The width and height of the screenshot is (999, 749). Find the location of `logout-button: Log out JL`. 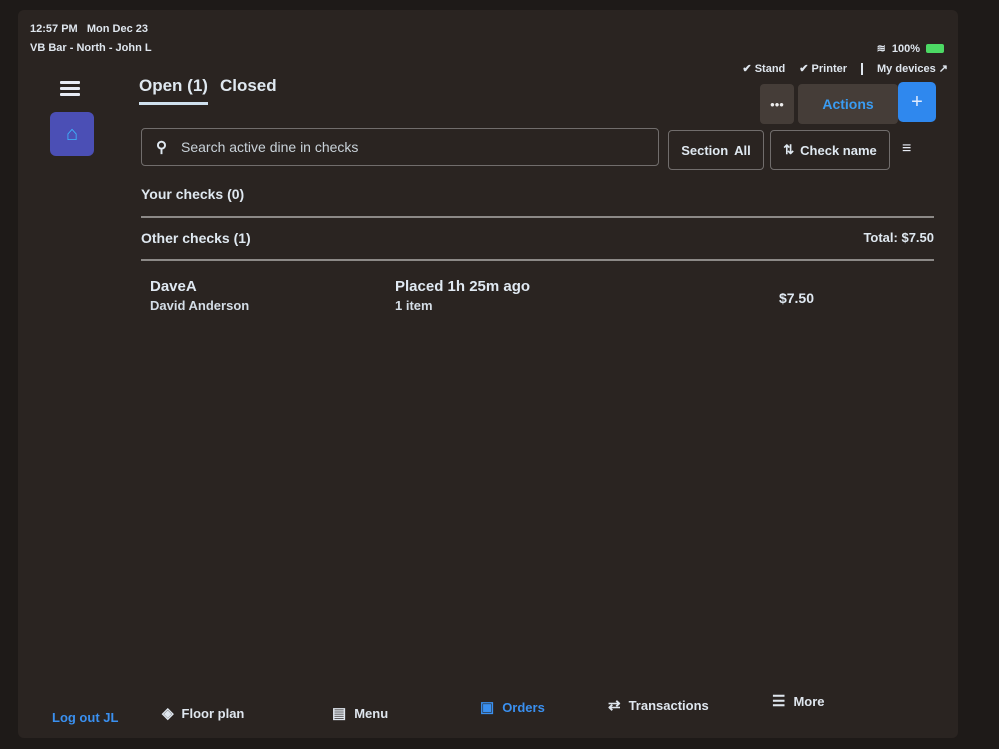

logout-button: Log out JL is located at coordinates (85, 717).